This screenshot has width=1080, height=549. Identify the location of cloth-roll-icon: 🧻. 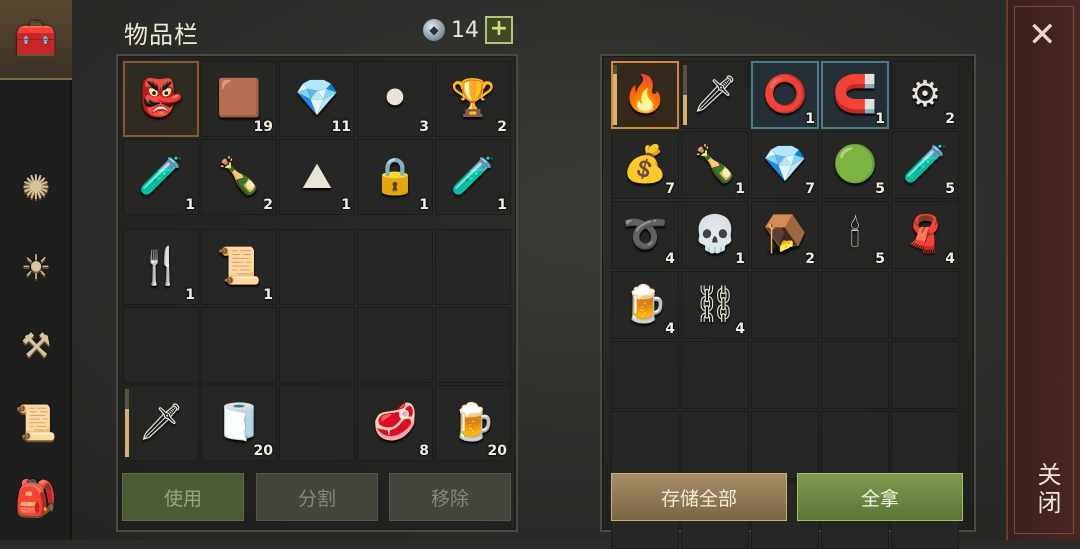
(239, 422).